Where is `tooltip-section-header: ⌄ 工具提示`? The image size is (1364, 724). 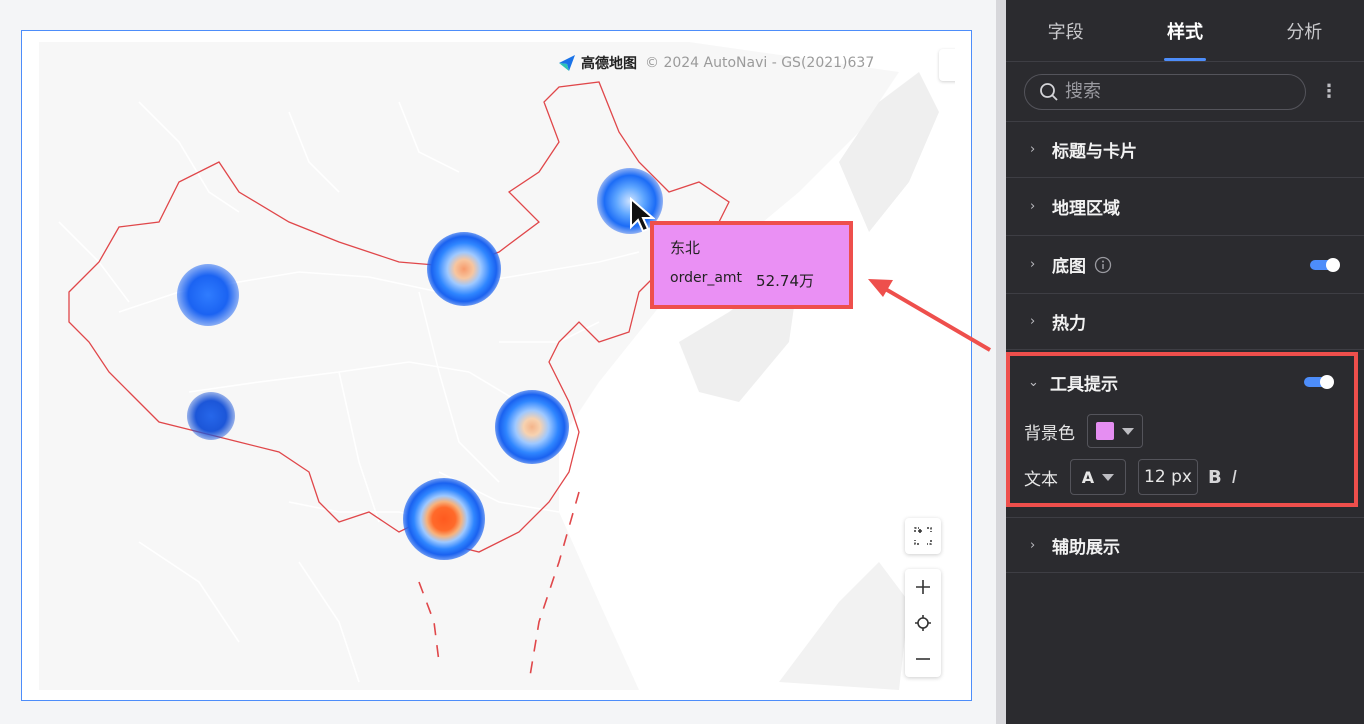 tooltip-section-header: ⌄ 工具提示 is located at coordinates (1182, 382).